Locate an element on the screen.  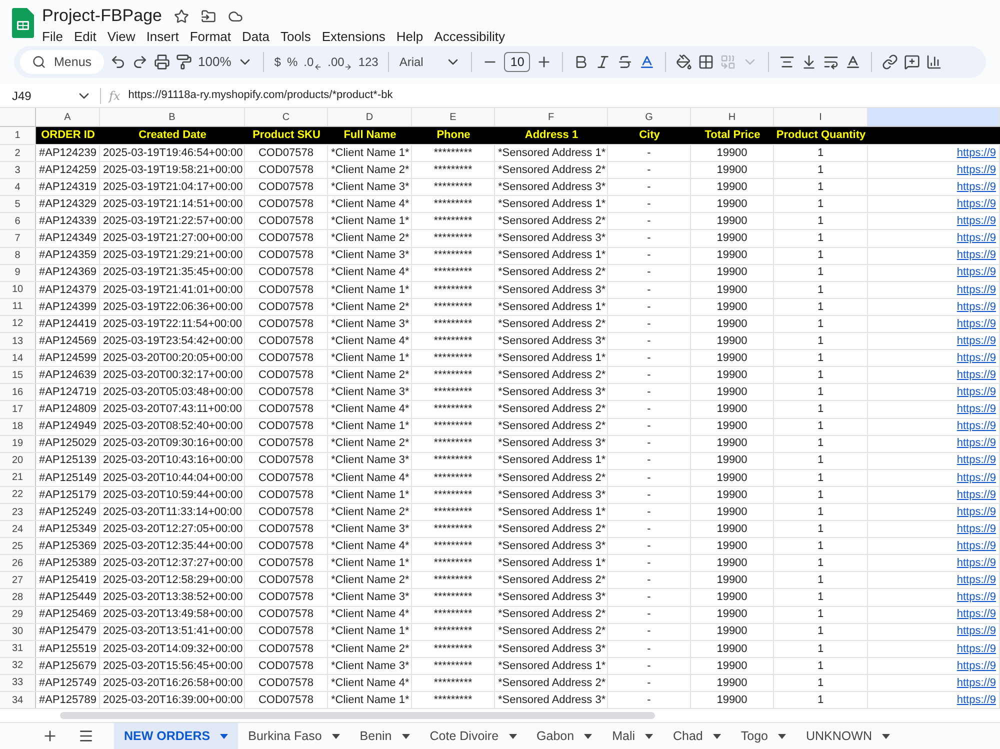
row-number: 32 is located at coordinates (18, 666).